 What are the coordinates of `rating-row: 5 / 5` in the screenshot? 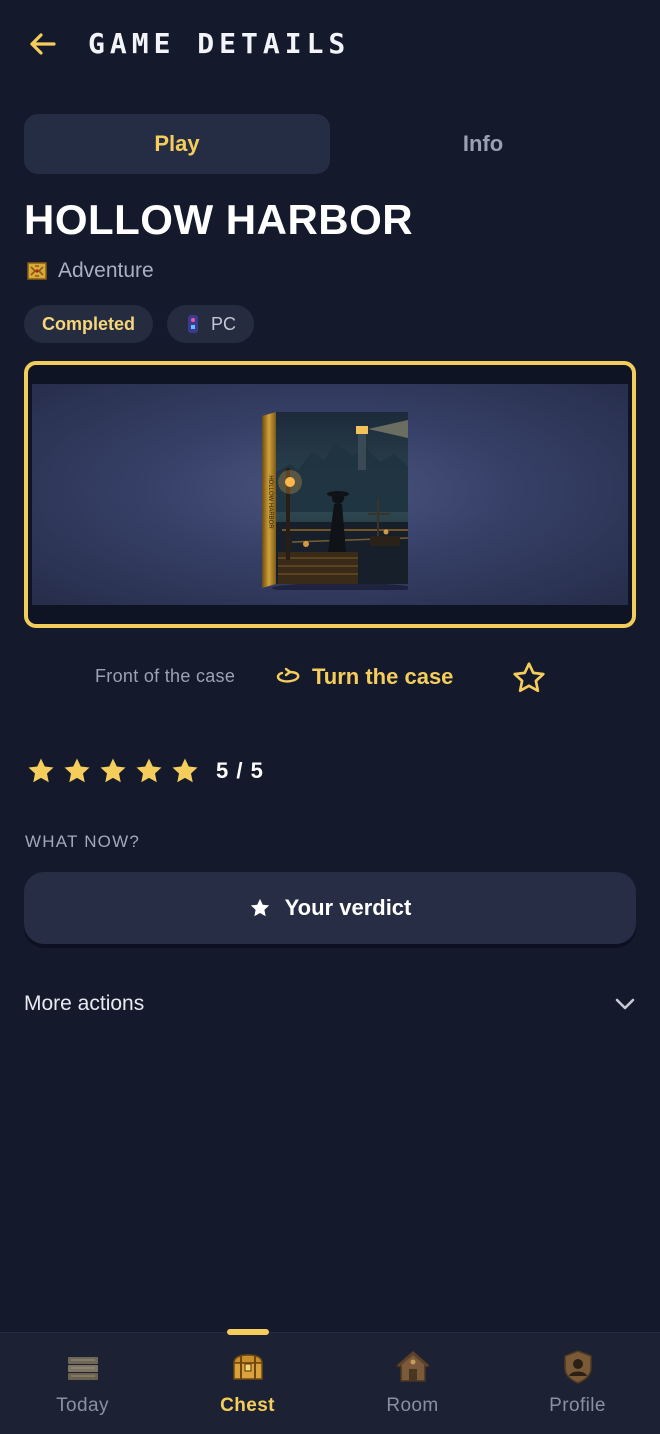 It's located at (145, 771).